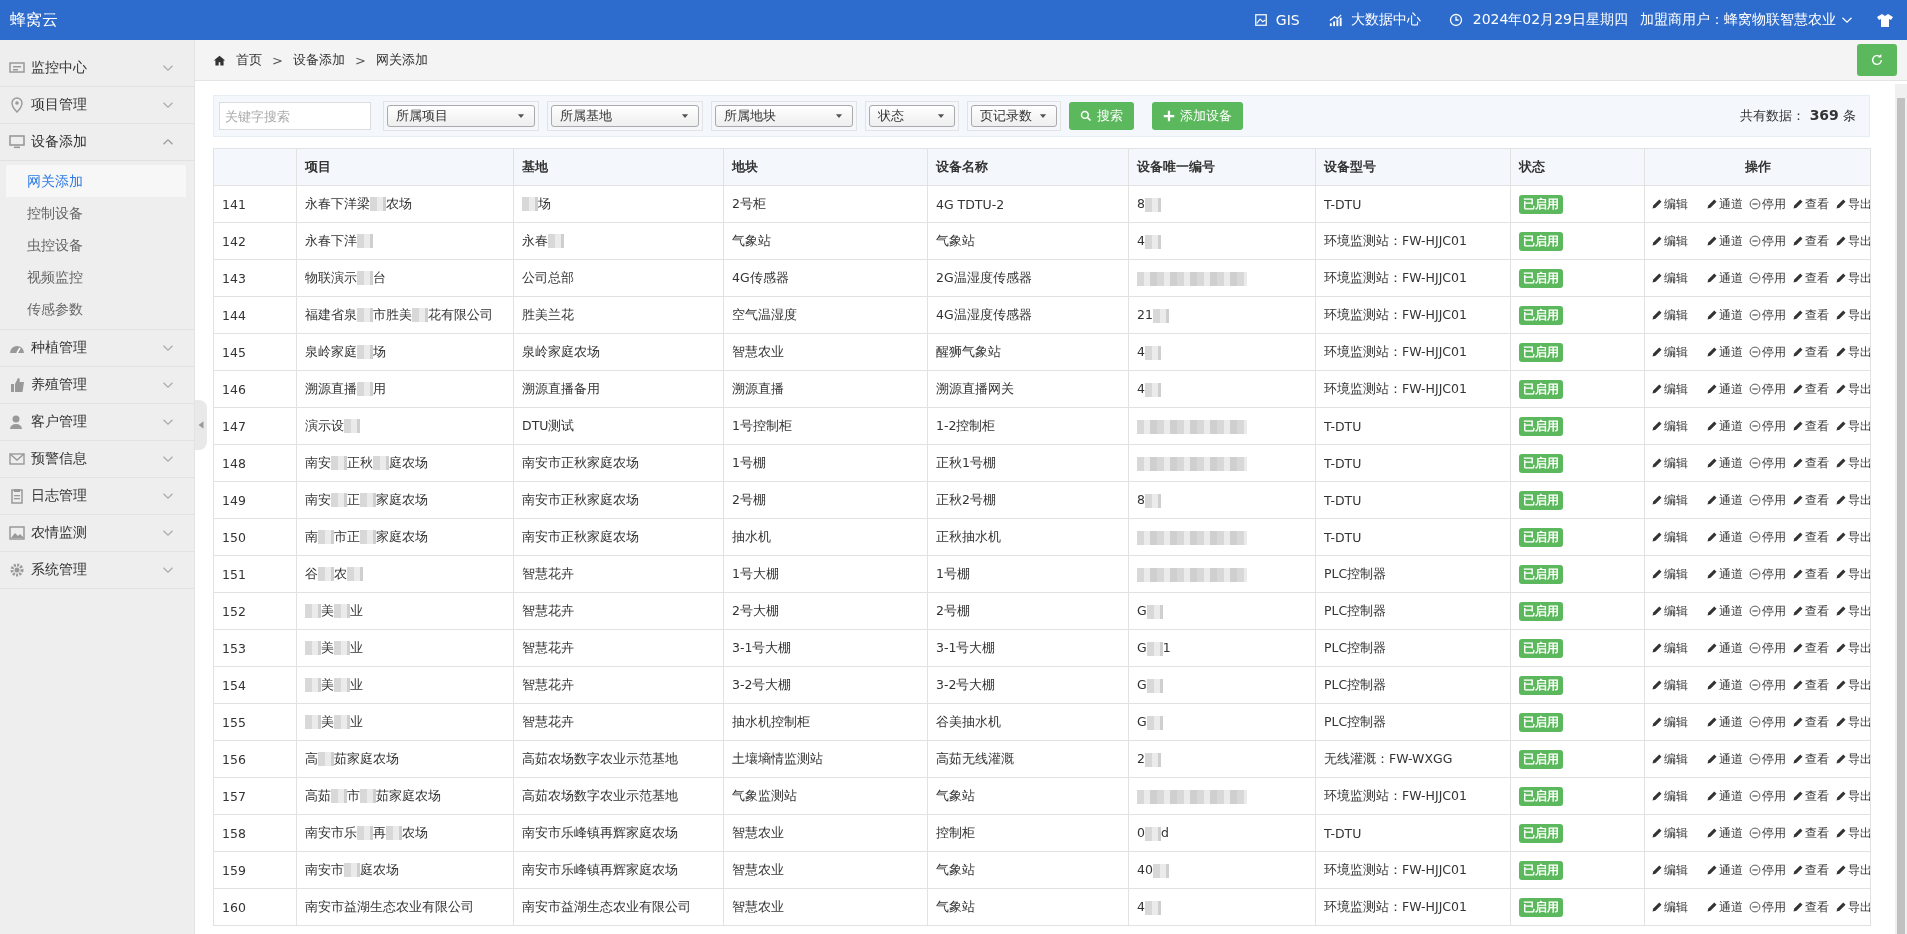  I want to click on sidebar-item: 农情监测, so click(97, 533).